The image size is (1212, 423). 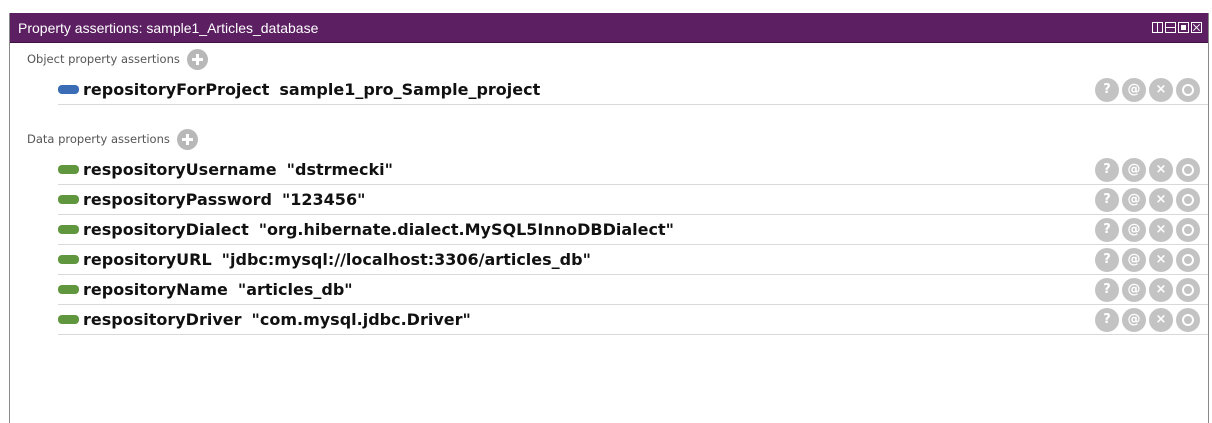 What do you see at coordinates (1177, 27) in the screenshot?
I see `window-controls` at bounding box center [1177, 27].